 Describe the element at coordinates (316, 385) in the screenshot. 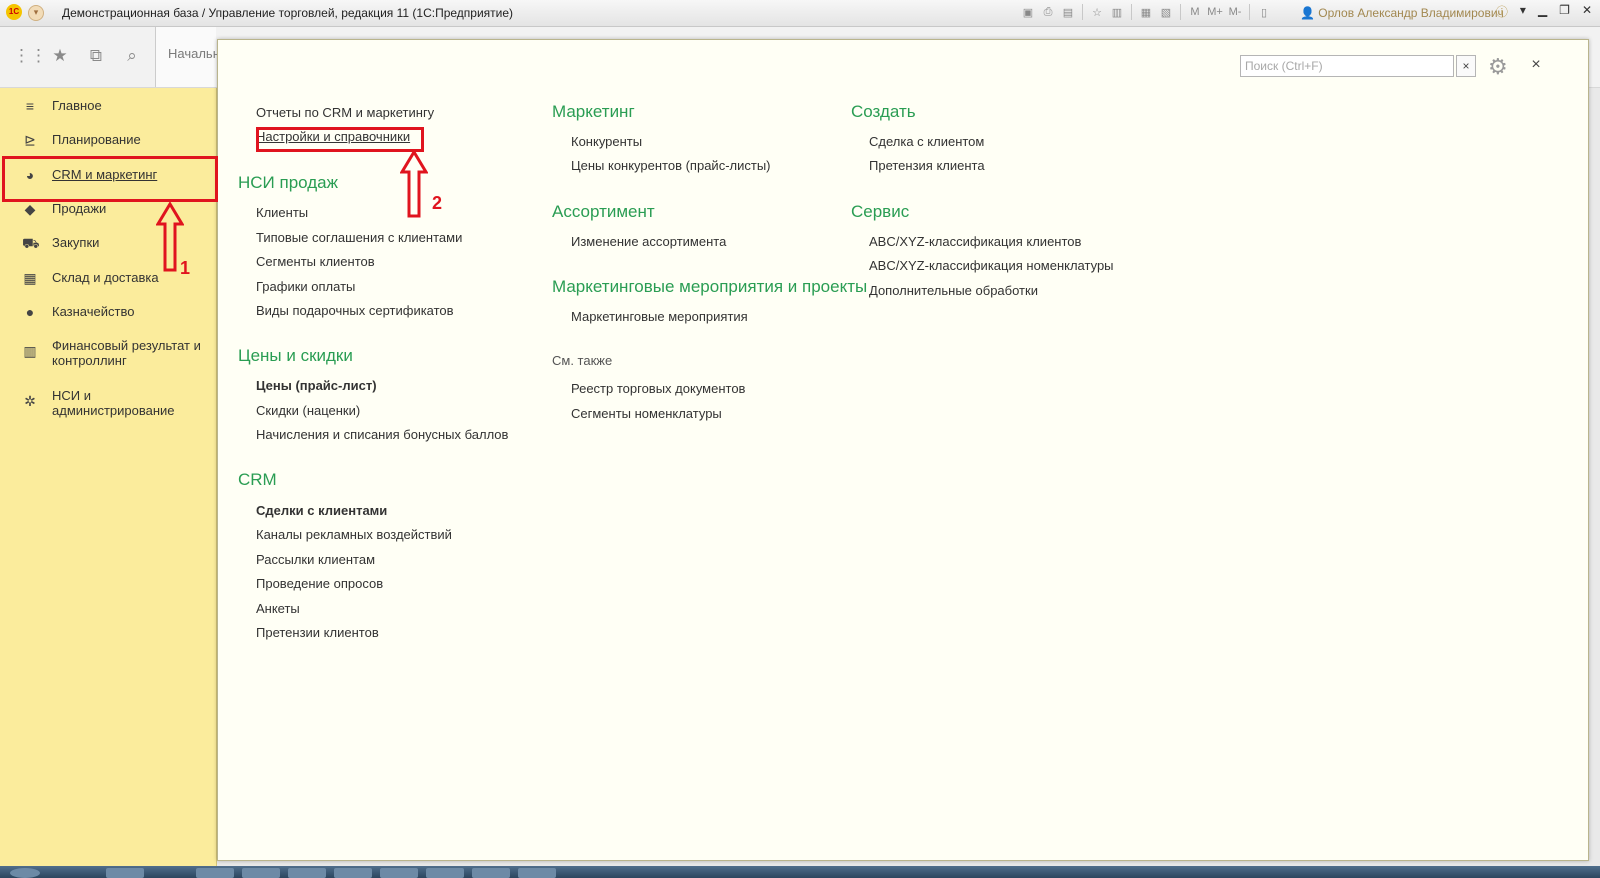

I see `link-price-list: Цены (прайс-лист)` at that location.